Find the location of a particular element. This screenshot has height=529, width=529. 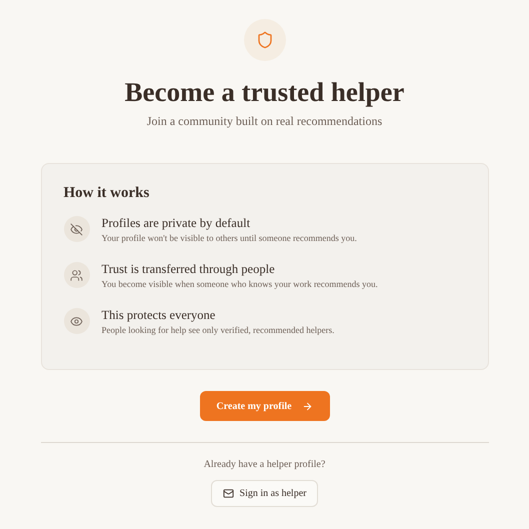

envelope-icon is located at coordinates (228, 493).